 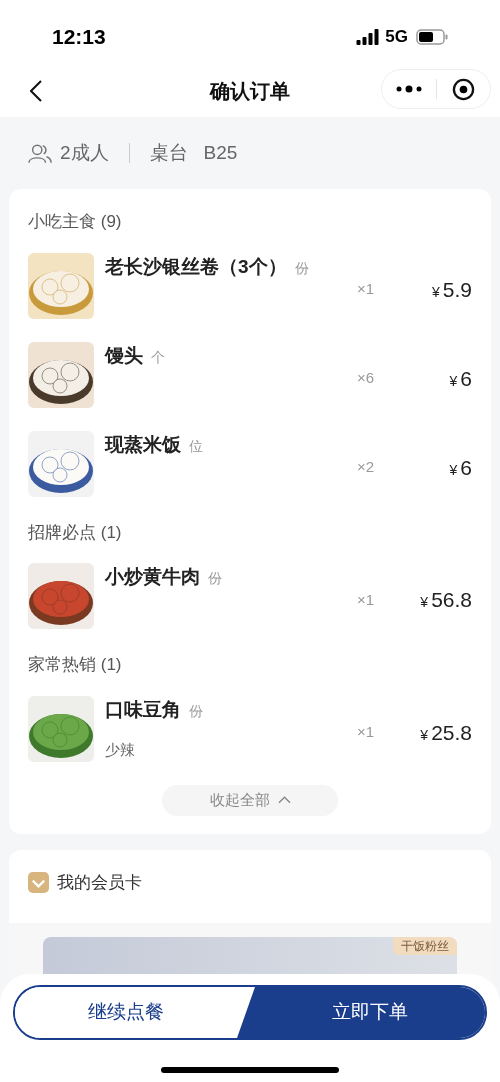 I want to click on dish-quantity: ×6, so click(x=364, y=378).